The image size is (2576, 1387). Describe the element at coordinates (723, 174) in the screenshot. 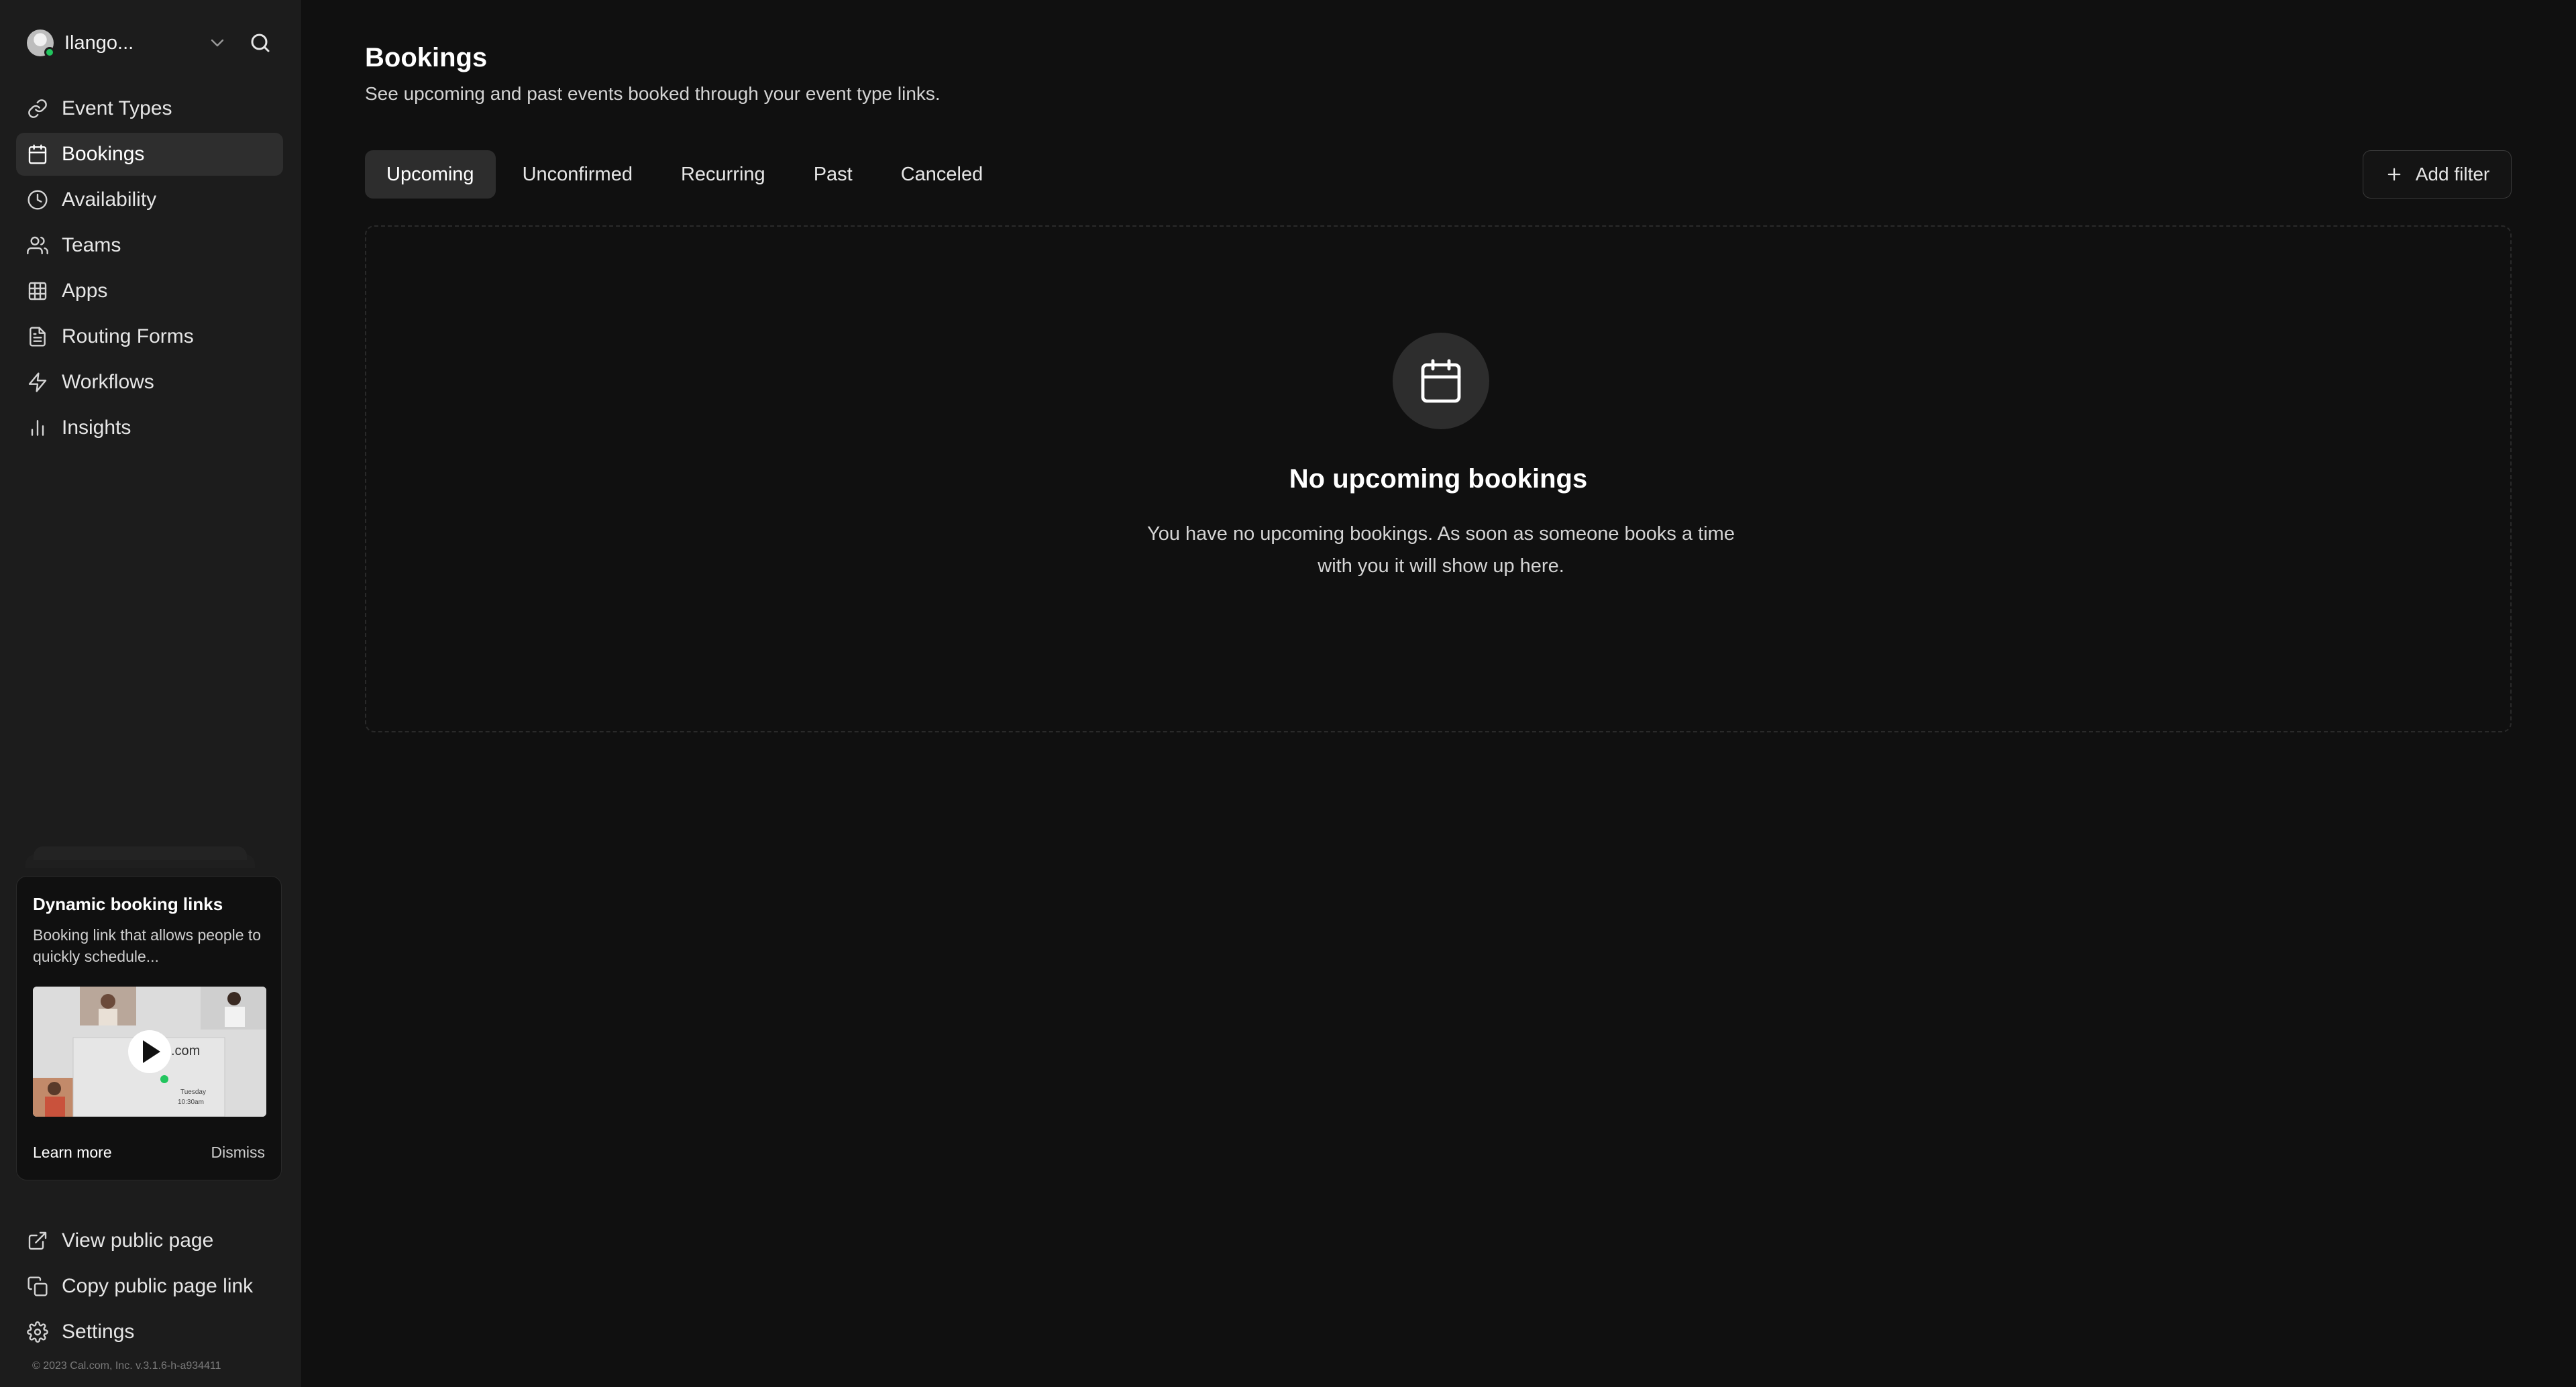

I see `tab-recurring: Recurring` at that location.